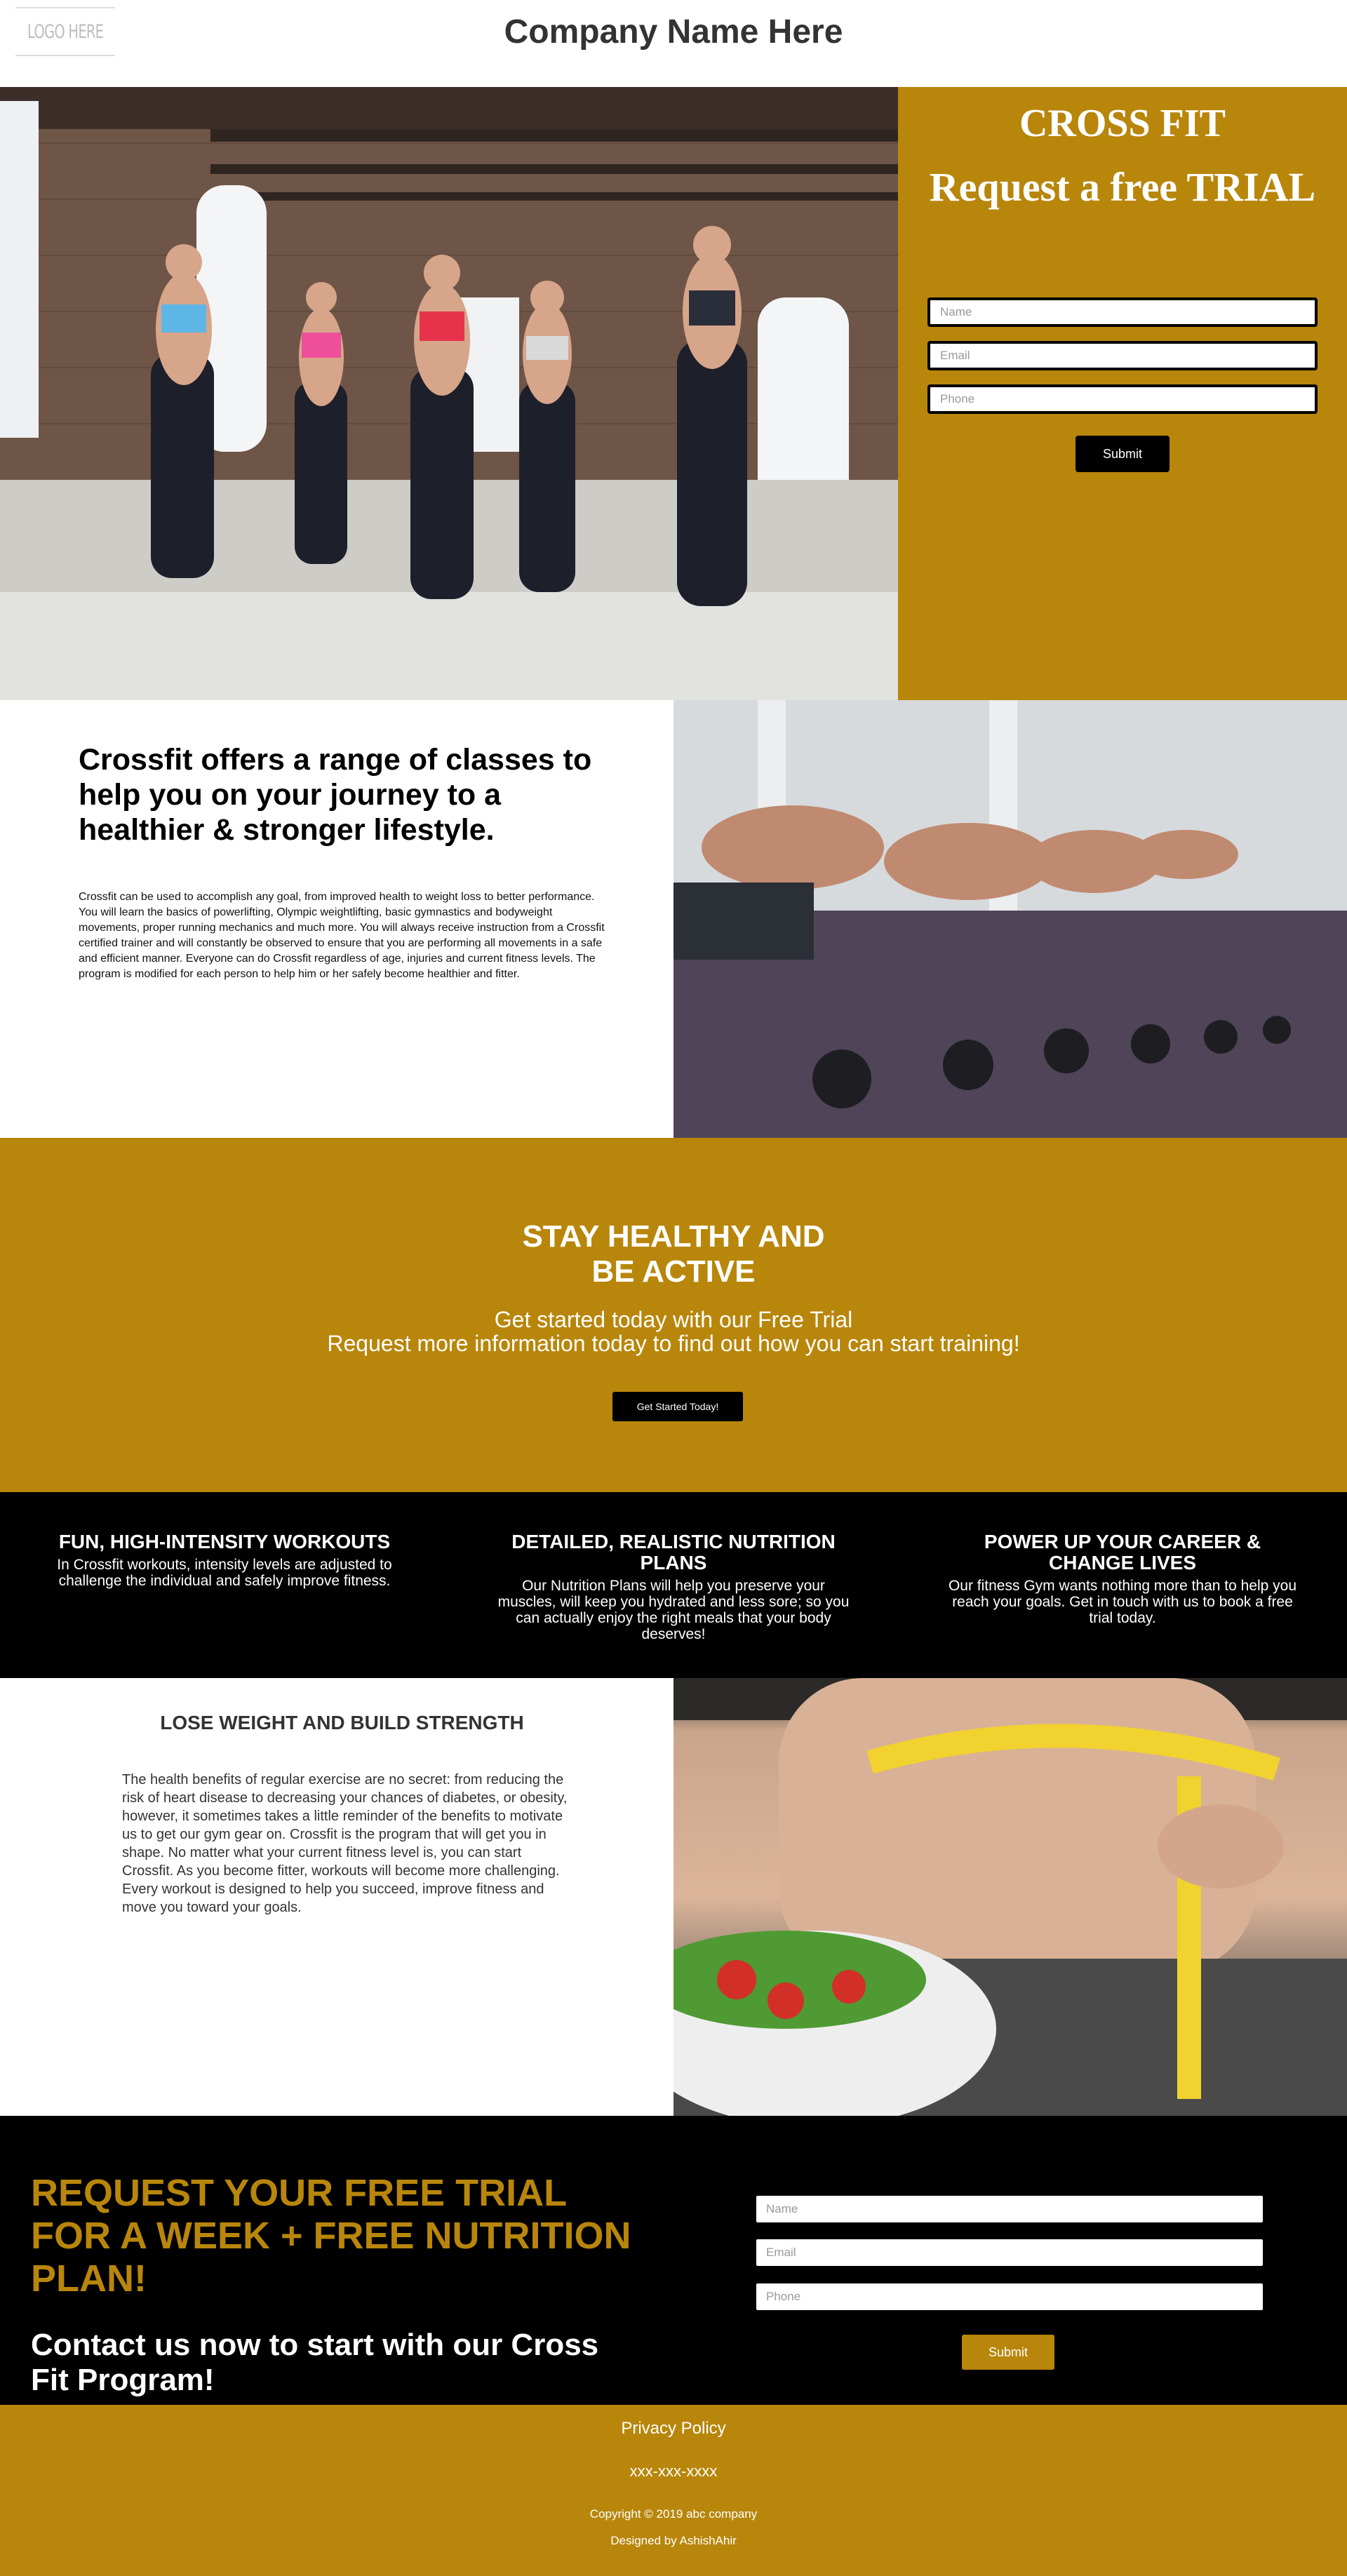 This screenshot has height=2576, width=1347. What do you see at coordinates (1122, 312) in the screenshot?
I see `hero-name-input` at bounding box center [1122, 312].